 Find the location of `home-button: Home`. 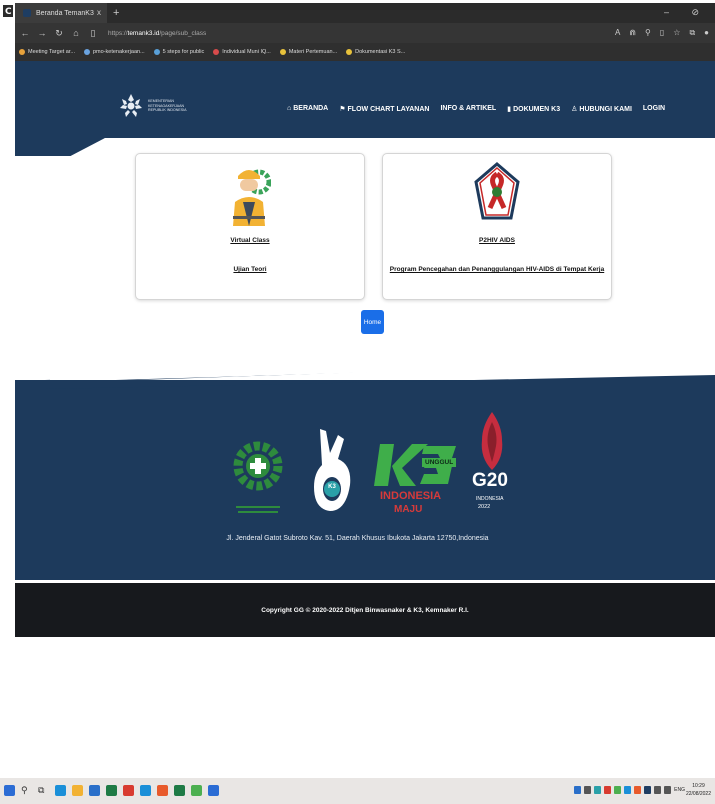

home-button: Home is located at coordinates (372, 322).